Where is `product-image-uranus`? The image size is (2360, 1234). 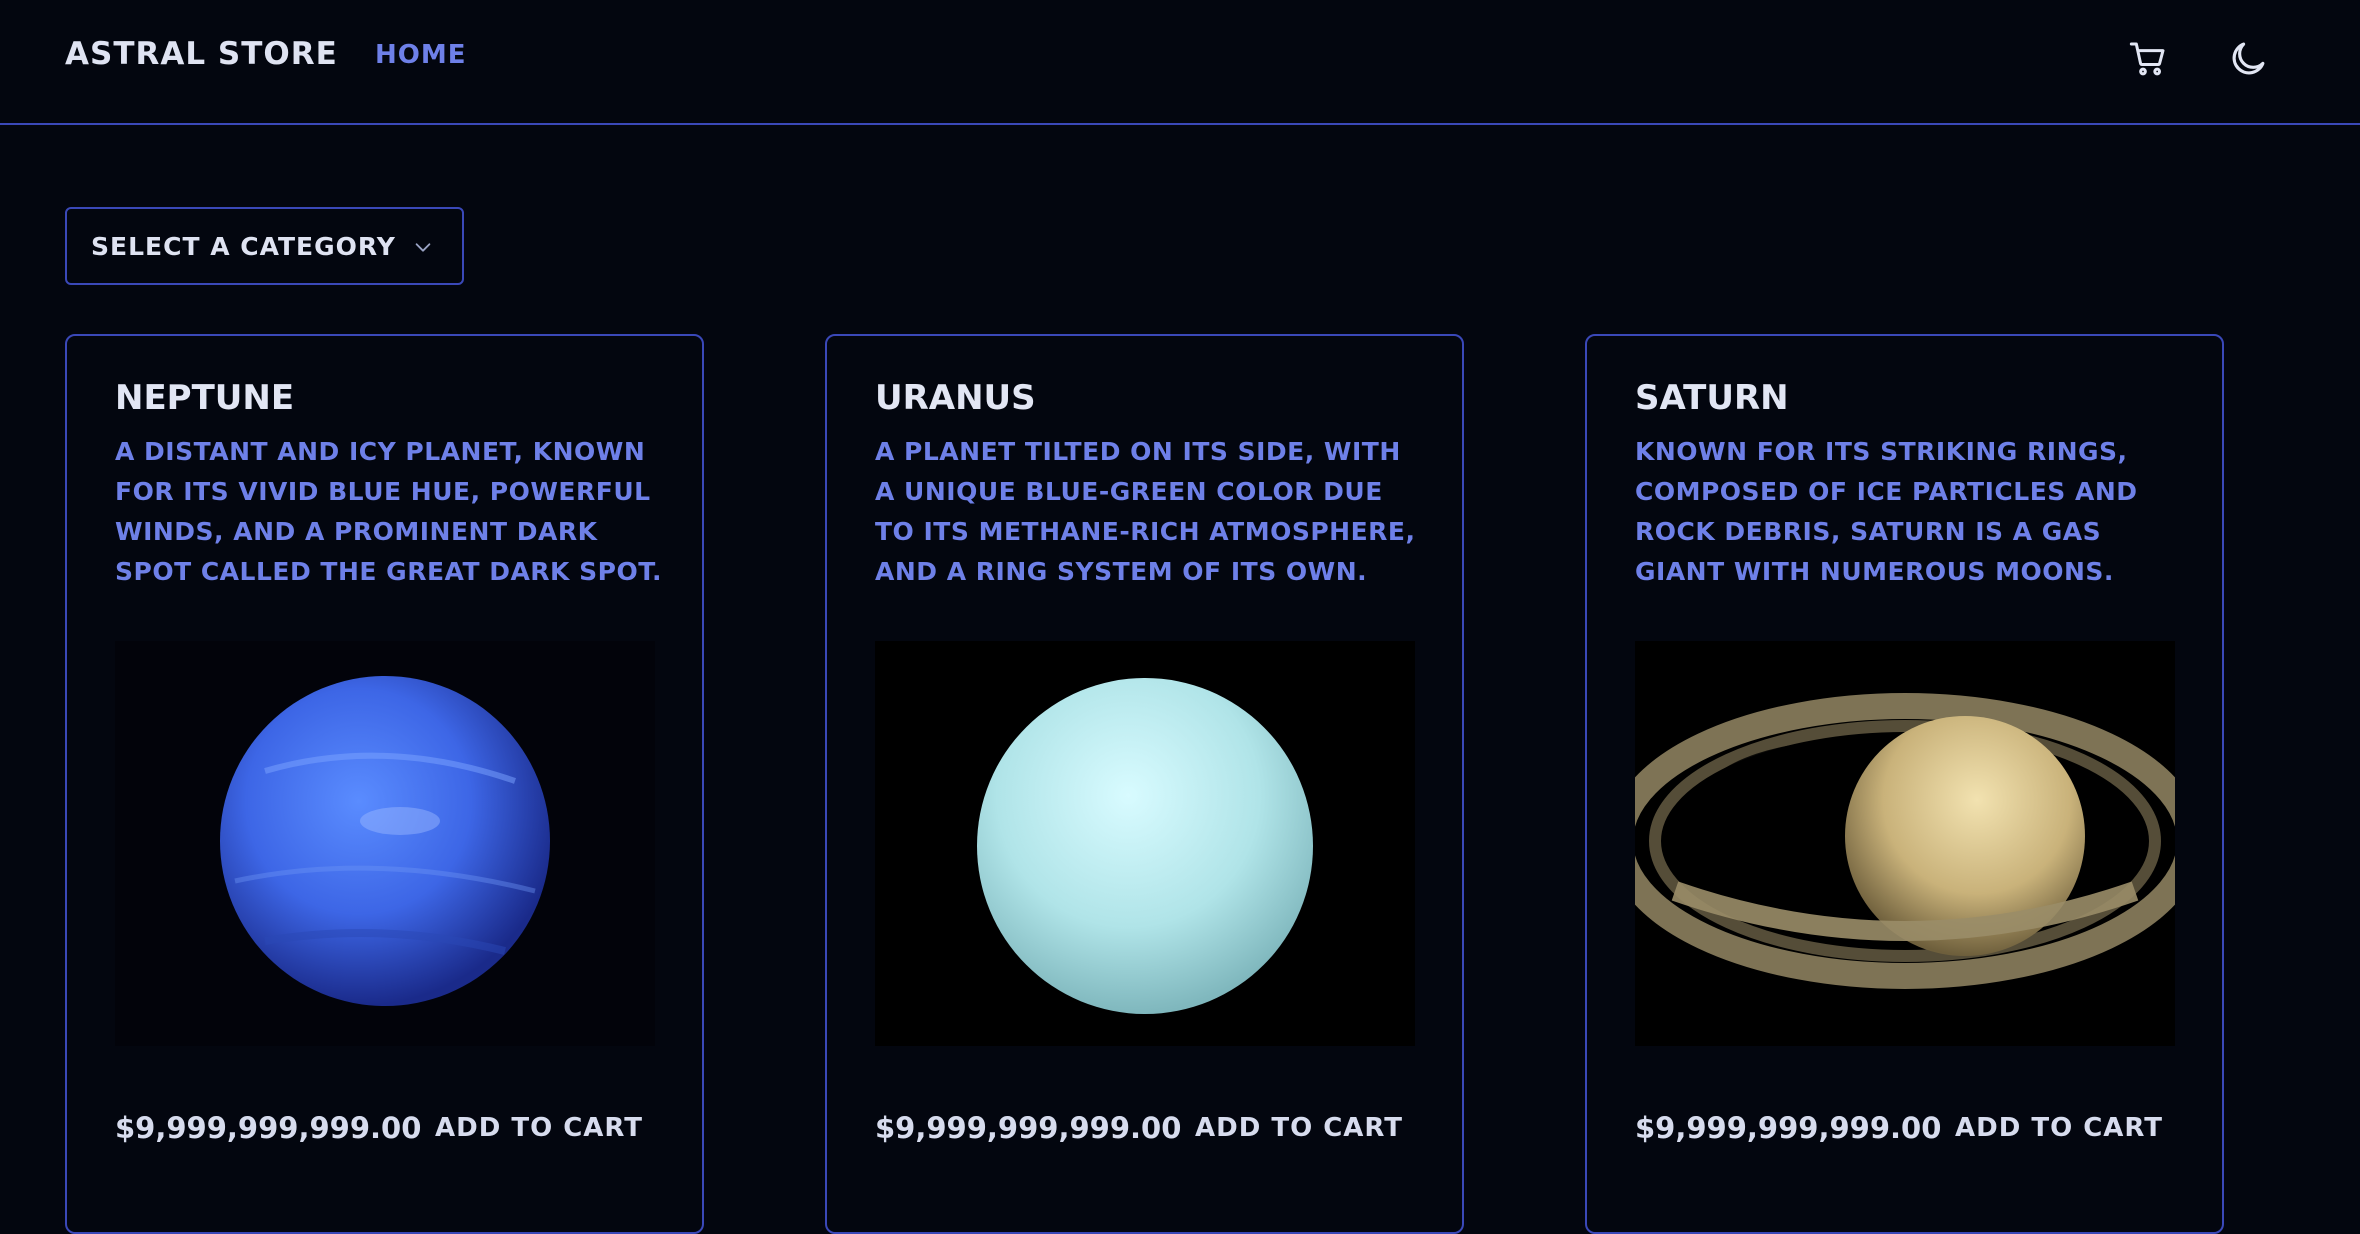
product-image-uranus is located at coordinates (1145, 843).